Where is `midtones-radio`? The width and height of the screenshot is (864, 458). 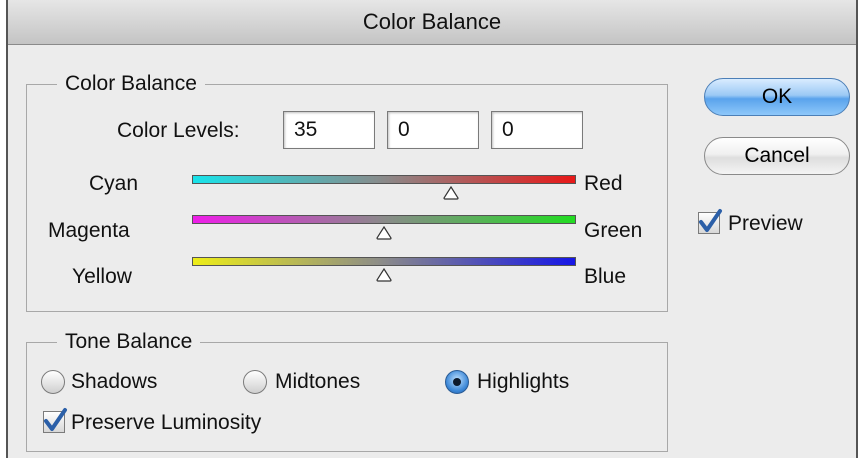 midtones-radio is located at coordinates (255, 382).